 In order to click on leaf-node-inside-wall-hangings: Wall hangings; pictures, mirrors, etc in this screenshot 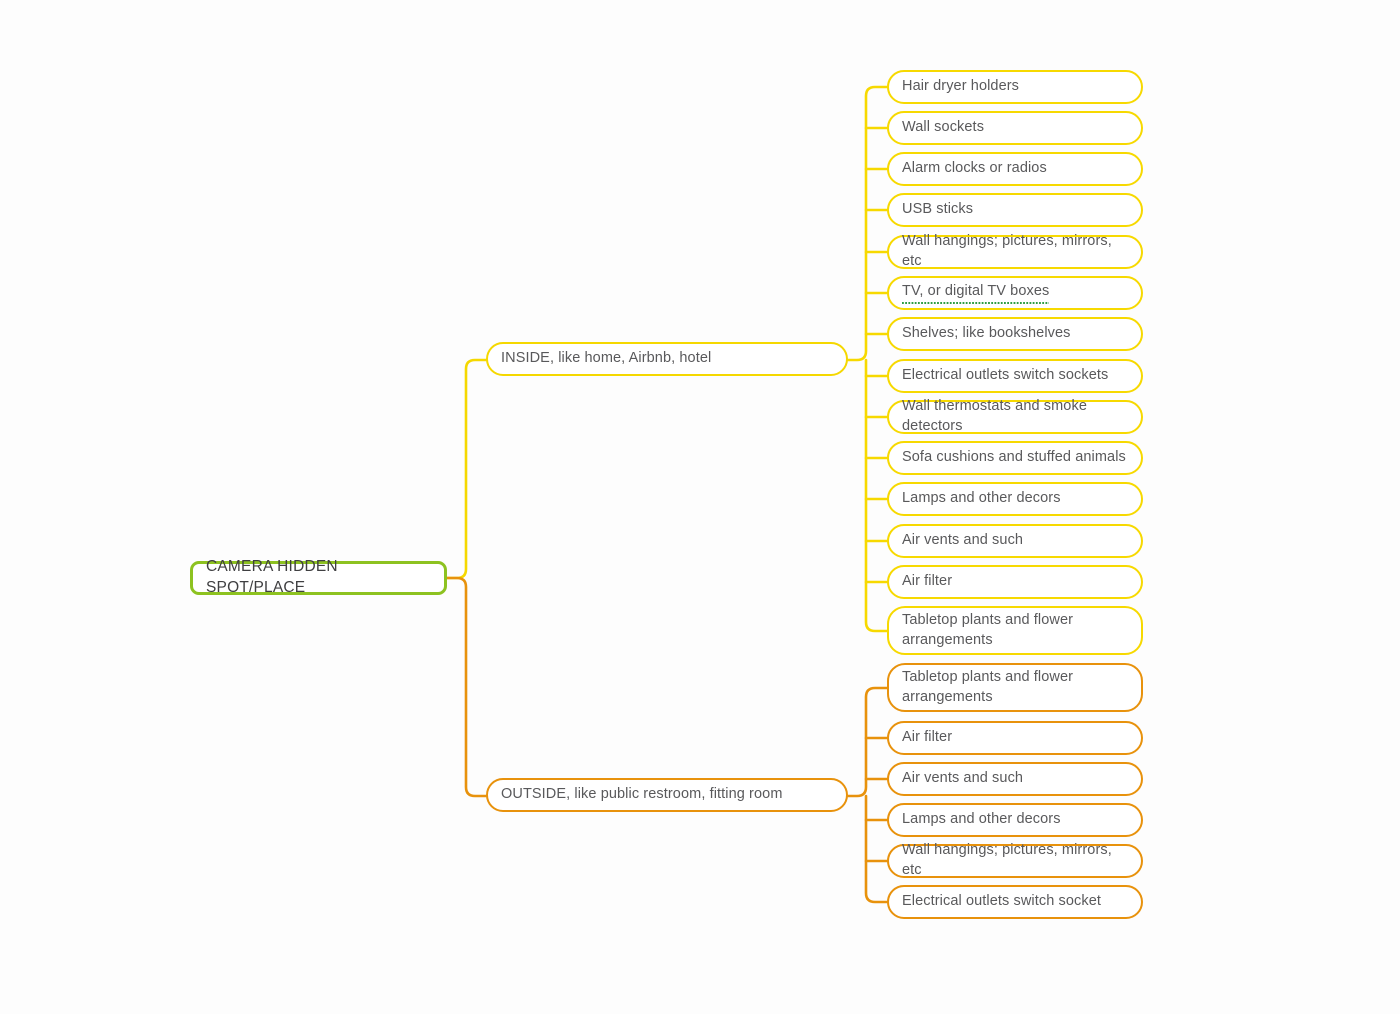, I will do `click(1015, 251)`.